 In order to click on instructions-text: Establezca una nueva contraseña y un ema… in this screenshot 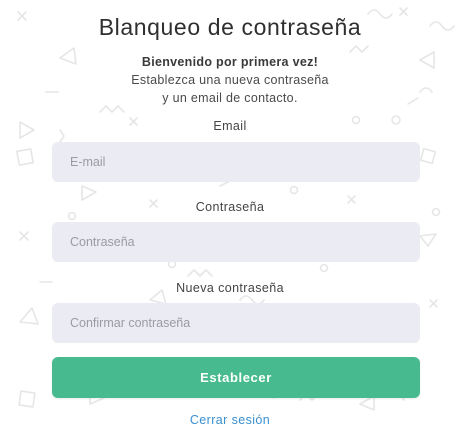, I will do `click(230, 89)`.